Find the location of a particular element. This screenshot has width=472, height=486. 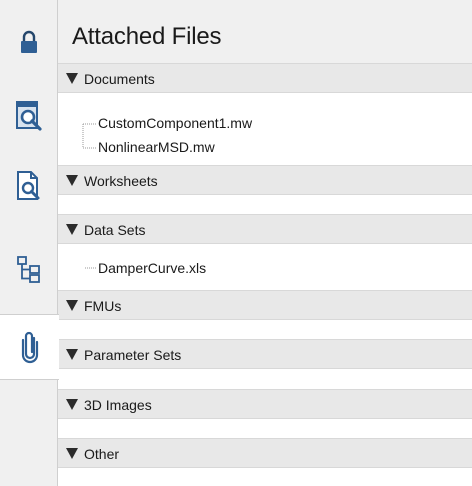

preview-button is located at coordinates (29, 116).